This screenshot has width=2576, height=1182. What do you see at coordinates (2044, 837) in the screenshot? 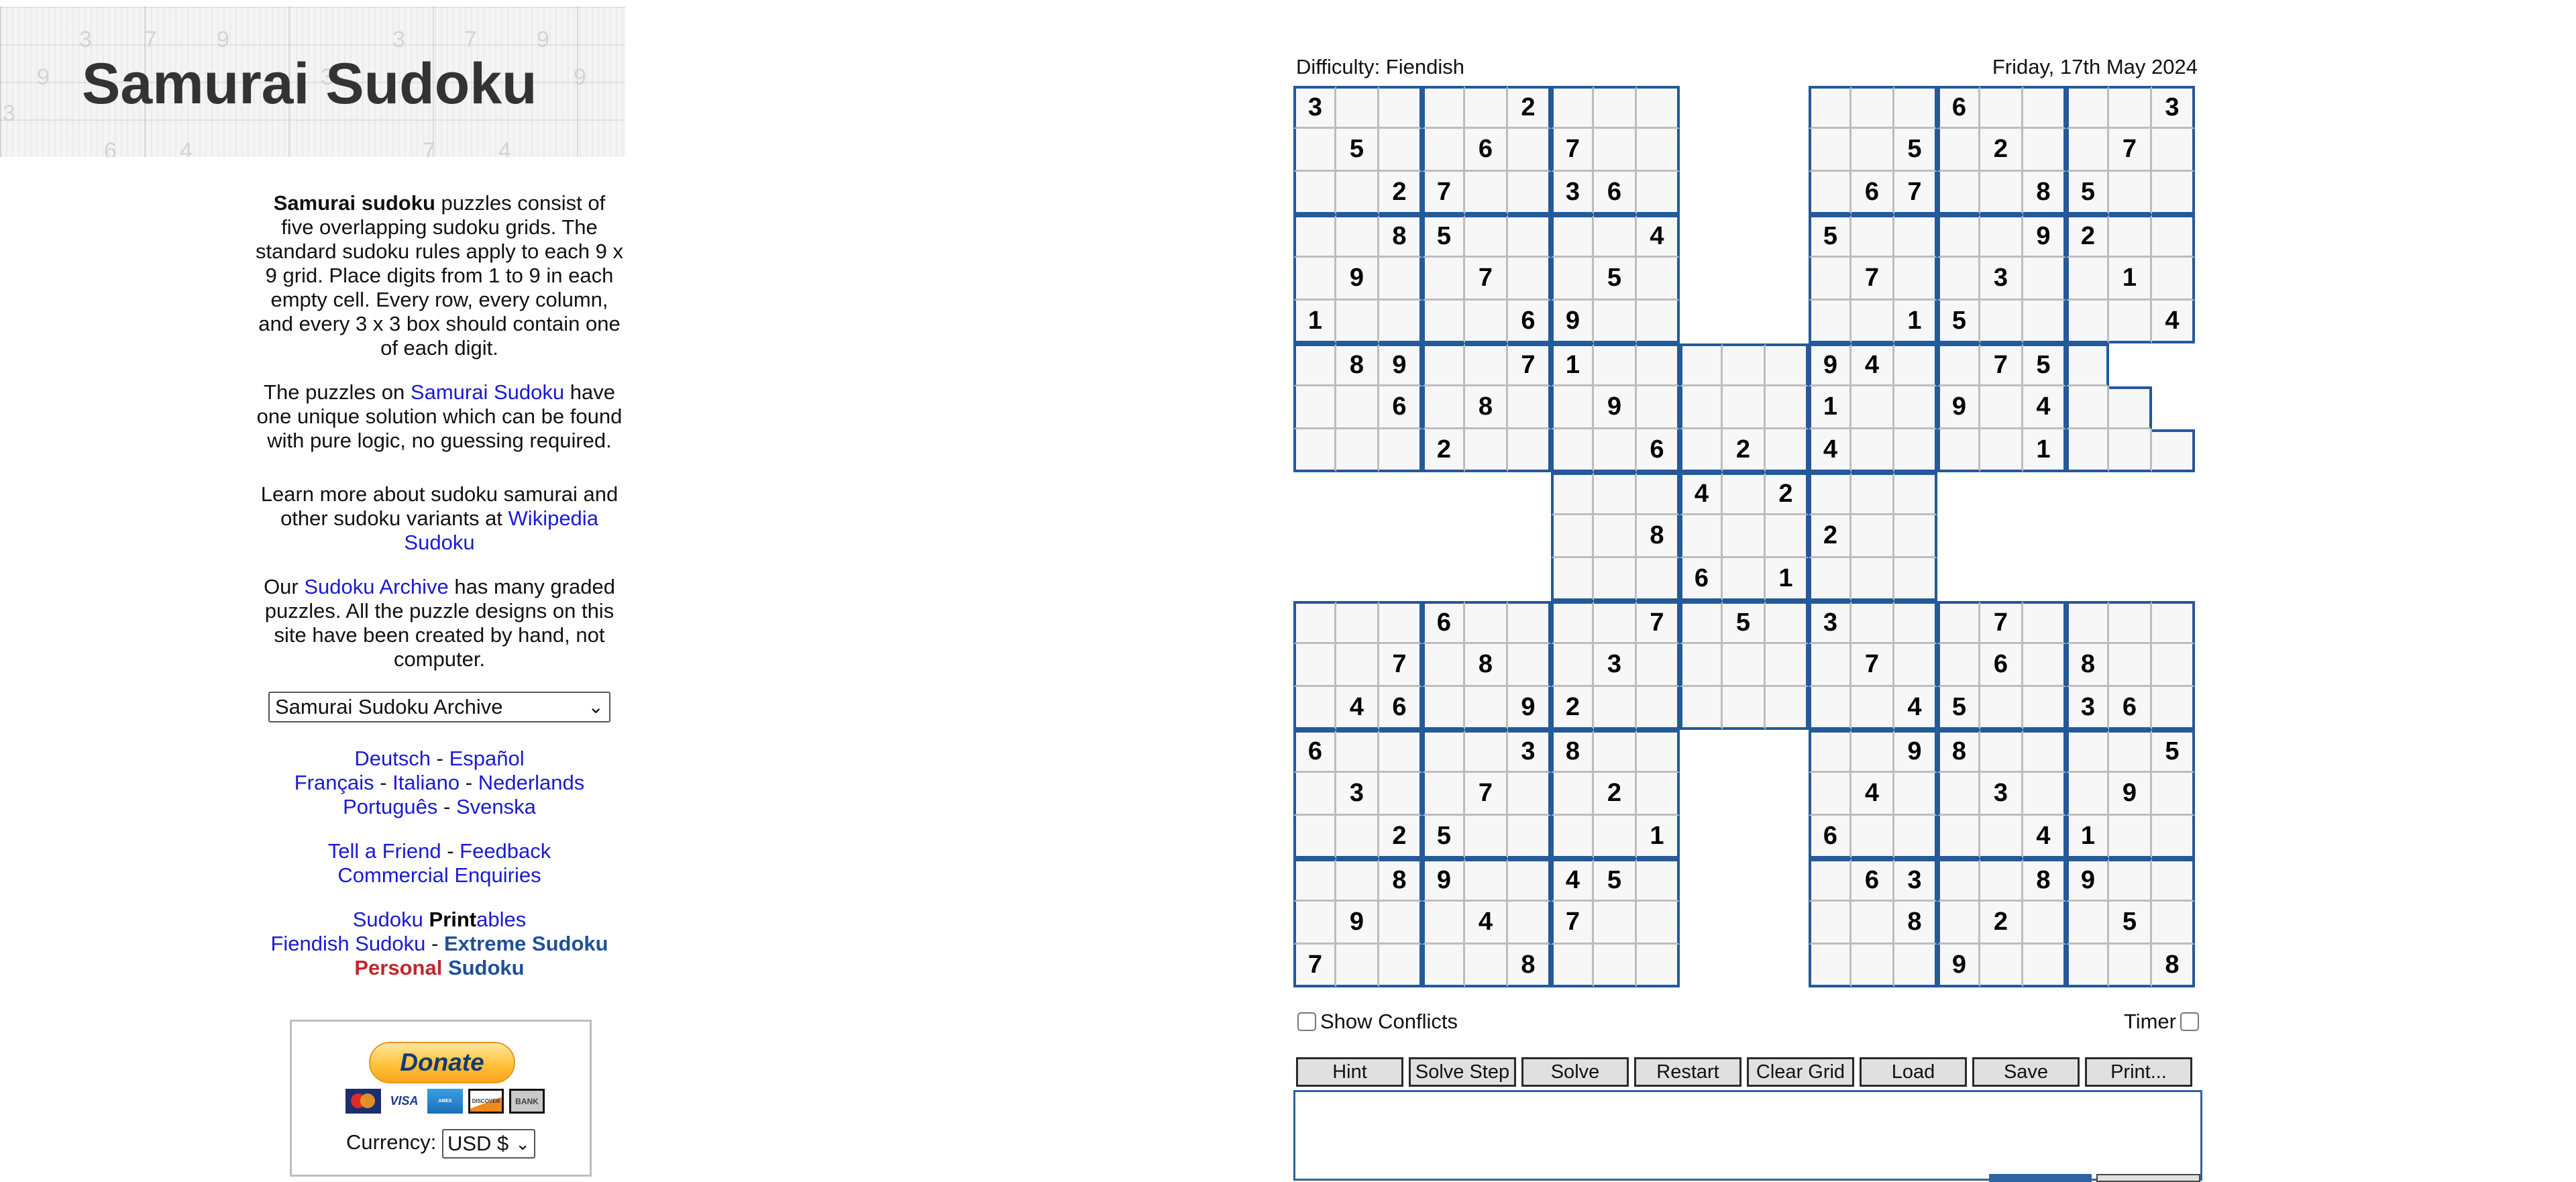
I see `sudoku-cell: 4` at bounding box center [2044, 837].